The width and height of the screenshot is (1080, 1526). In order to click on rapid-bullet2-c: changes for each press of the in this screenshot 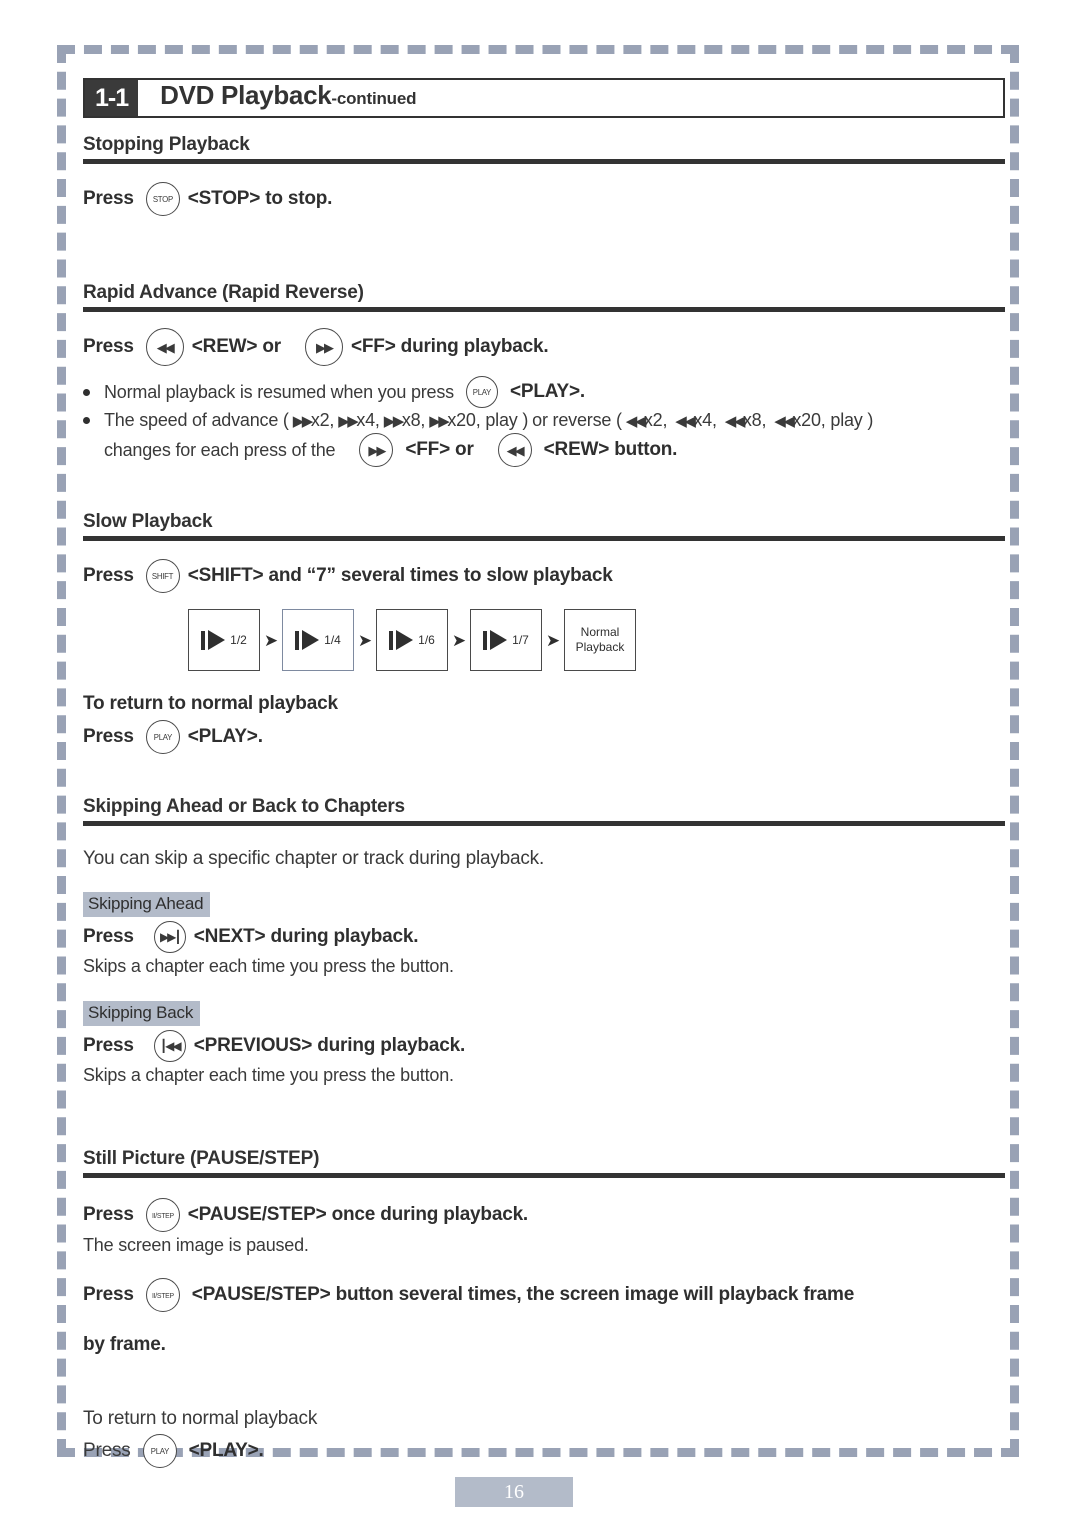, I will do `click(220, 449)`.